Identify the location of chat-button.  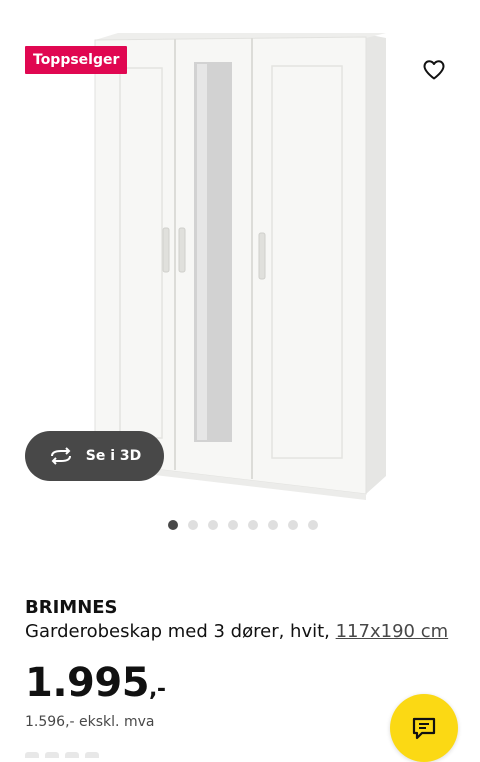
(424, 728).